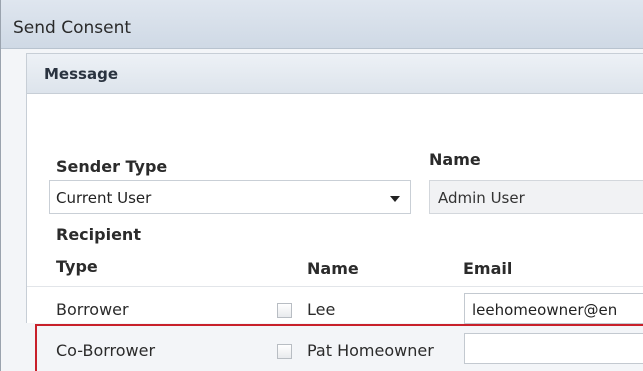 The image size is (643, 371). I want to click on recipient-type-label-line2: Type, so click(77, 266).